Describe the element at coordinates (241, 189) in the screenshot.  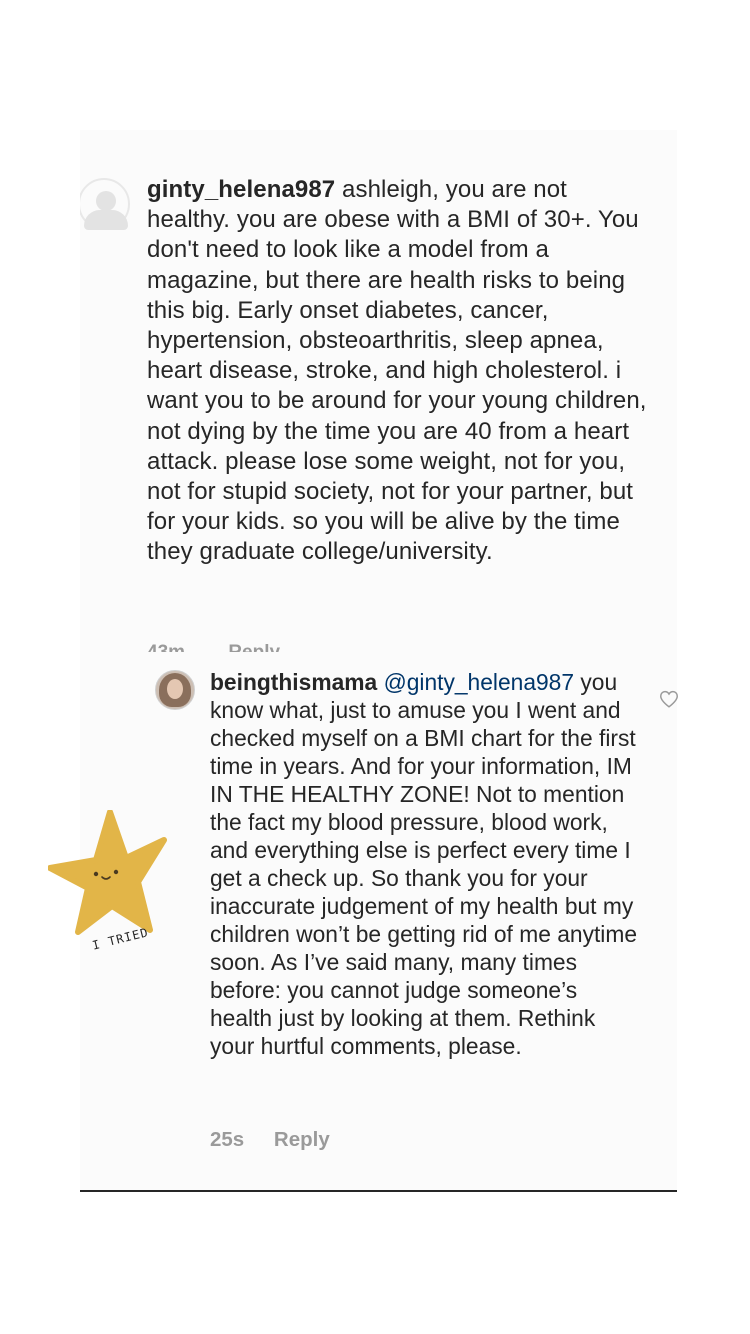
I see `comment-username: ginty_helena987` at that location.